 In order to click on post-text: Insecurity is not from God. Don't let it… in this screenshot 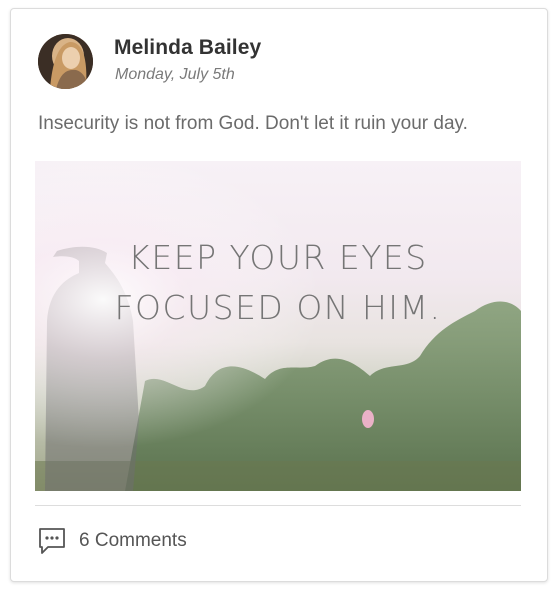, I will do `click(253, 123)`.